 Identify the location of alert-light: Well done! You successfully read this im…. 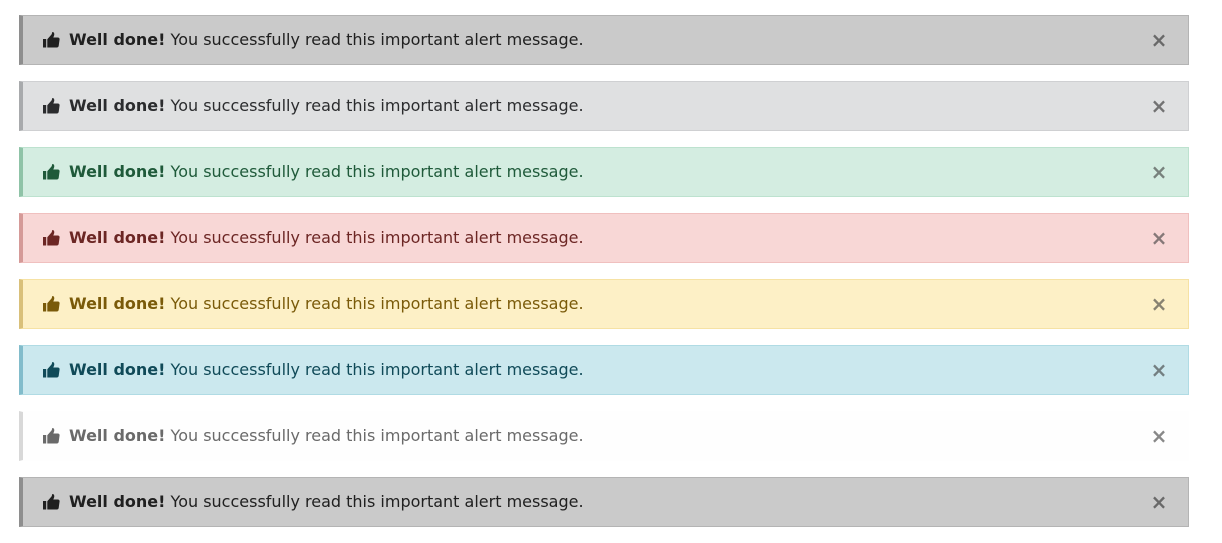
(604, 106).